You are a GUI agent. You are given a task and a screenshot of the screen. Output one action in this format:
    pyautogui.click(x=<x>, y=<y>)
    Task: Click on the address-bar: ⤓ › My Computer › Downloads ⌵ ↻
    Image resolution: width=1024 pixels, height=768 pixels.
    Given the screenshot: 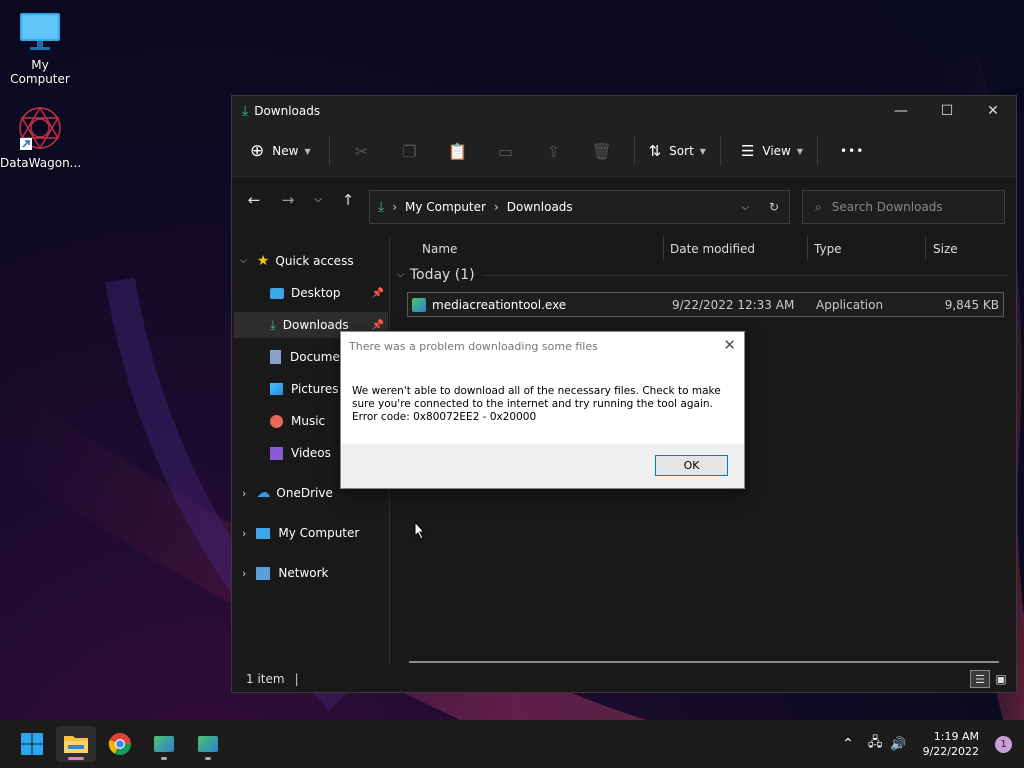 What is the action you would take?
    pyautogui.click(x=579, y=207)
    